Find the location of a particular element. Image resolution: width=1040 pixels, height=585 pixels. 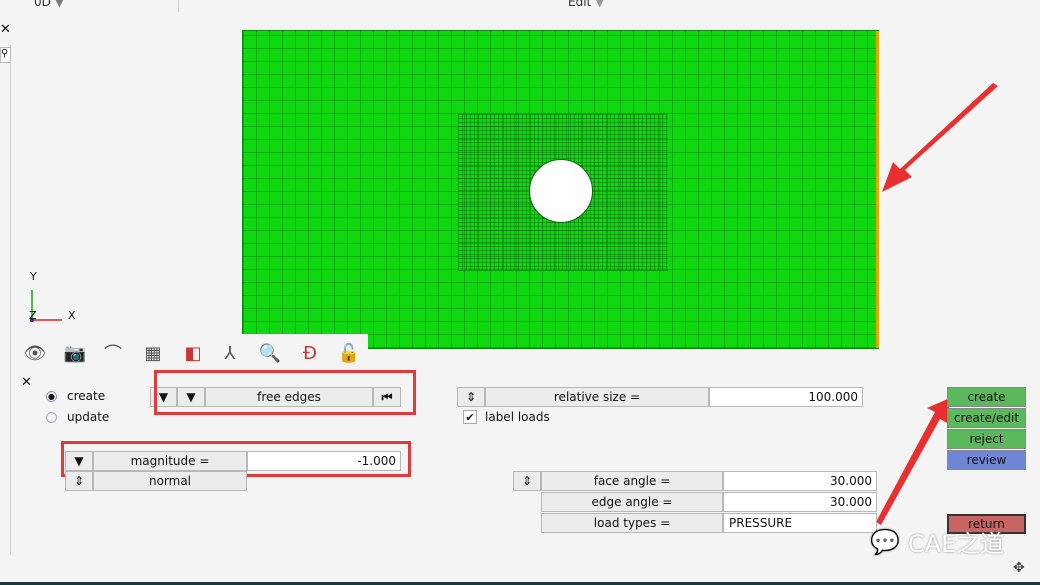

panel-close-icon: ✕ is located at coordinates (26, 382).